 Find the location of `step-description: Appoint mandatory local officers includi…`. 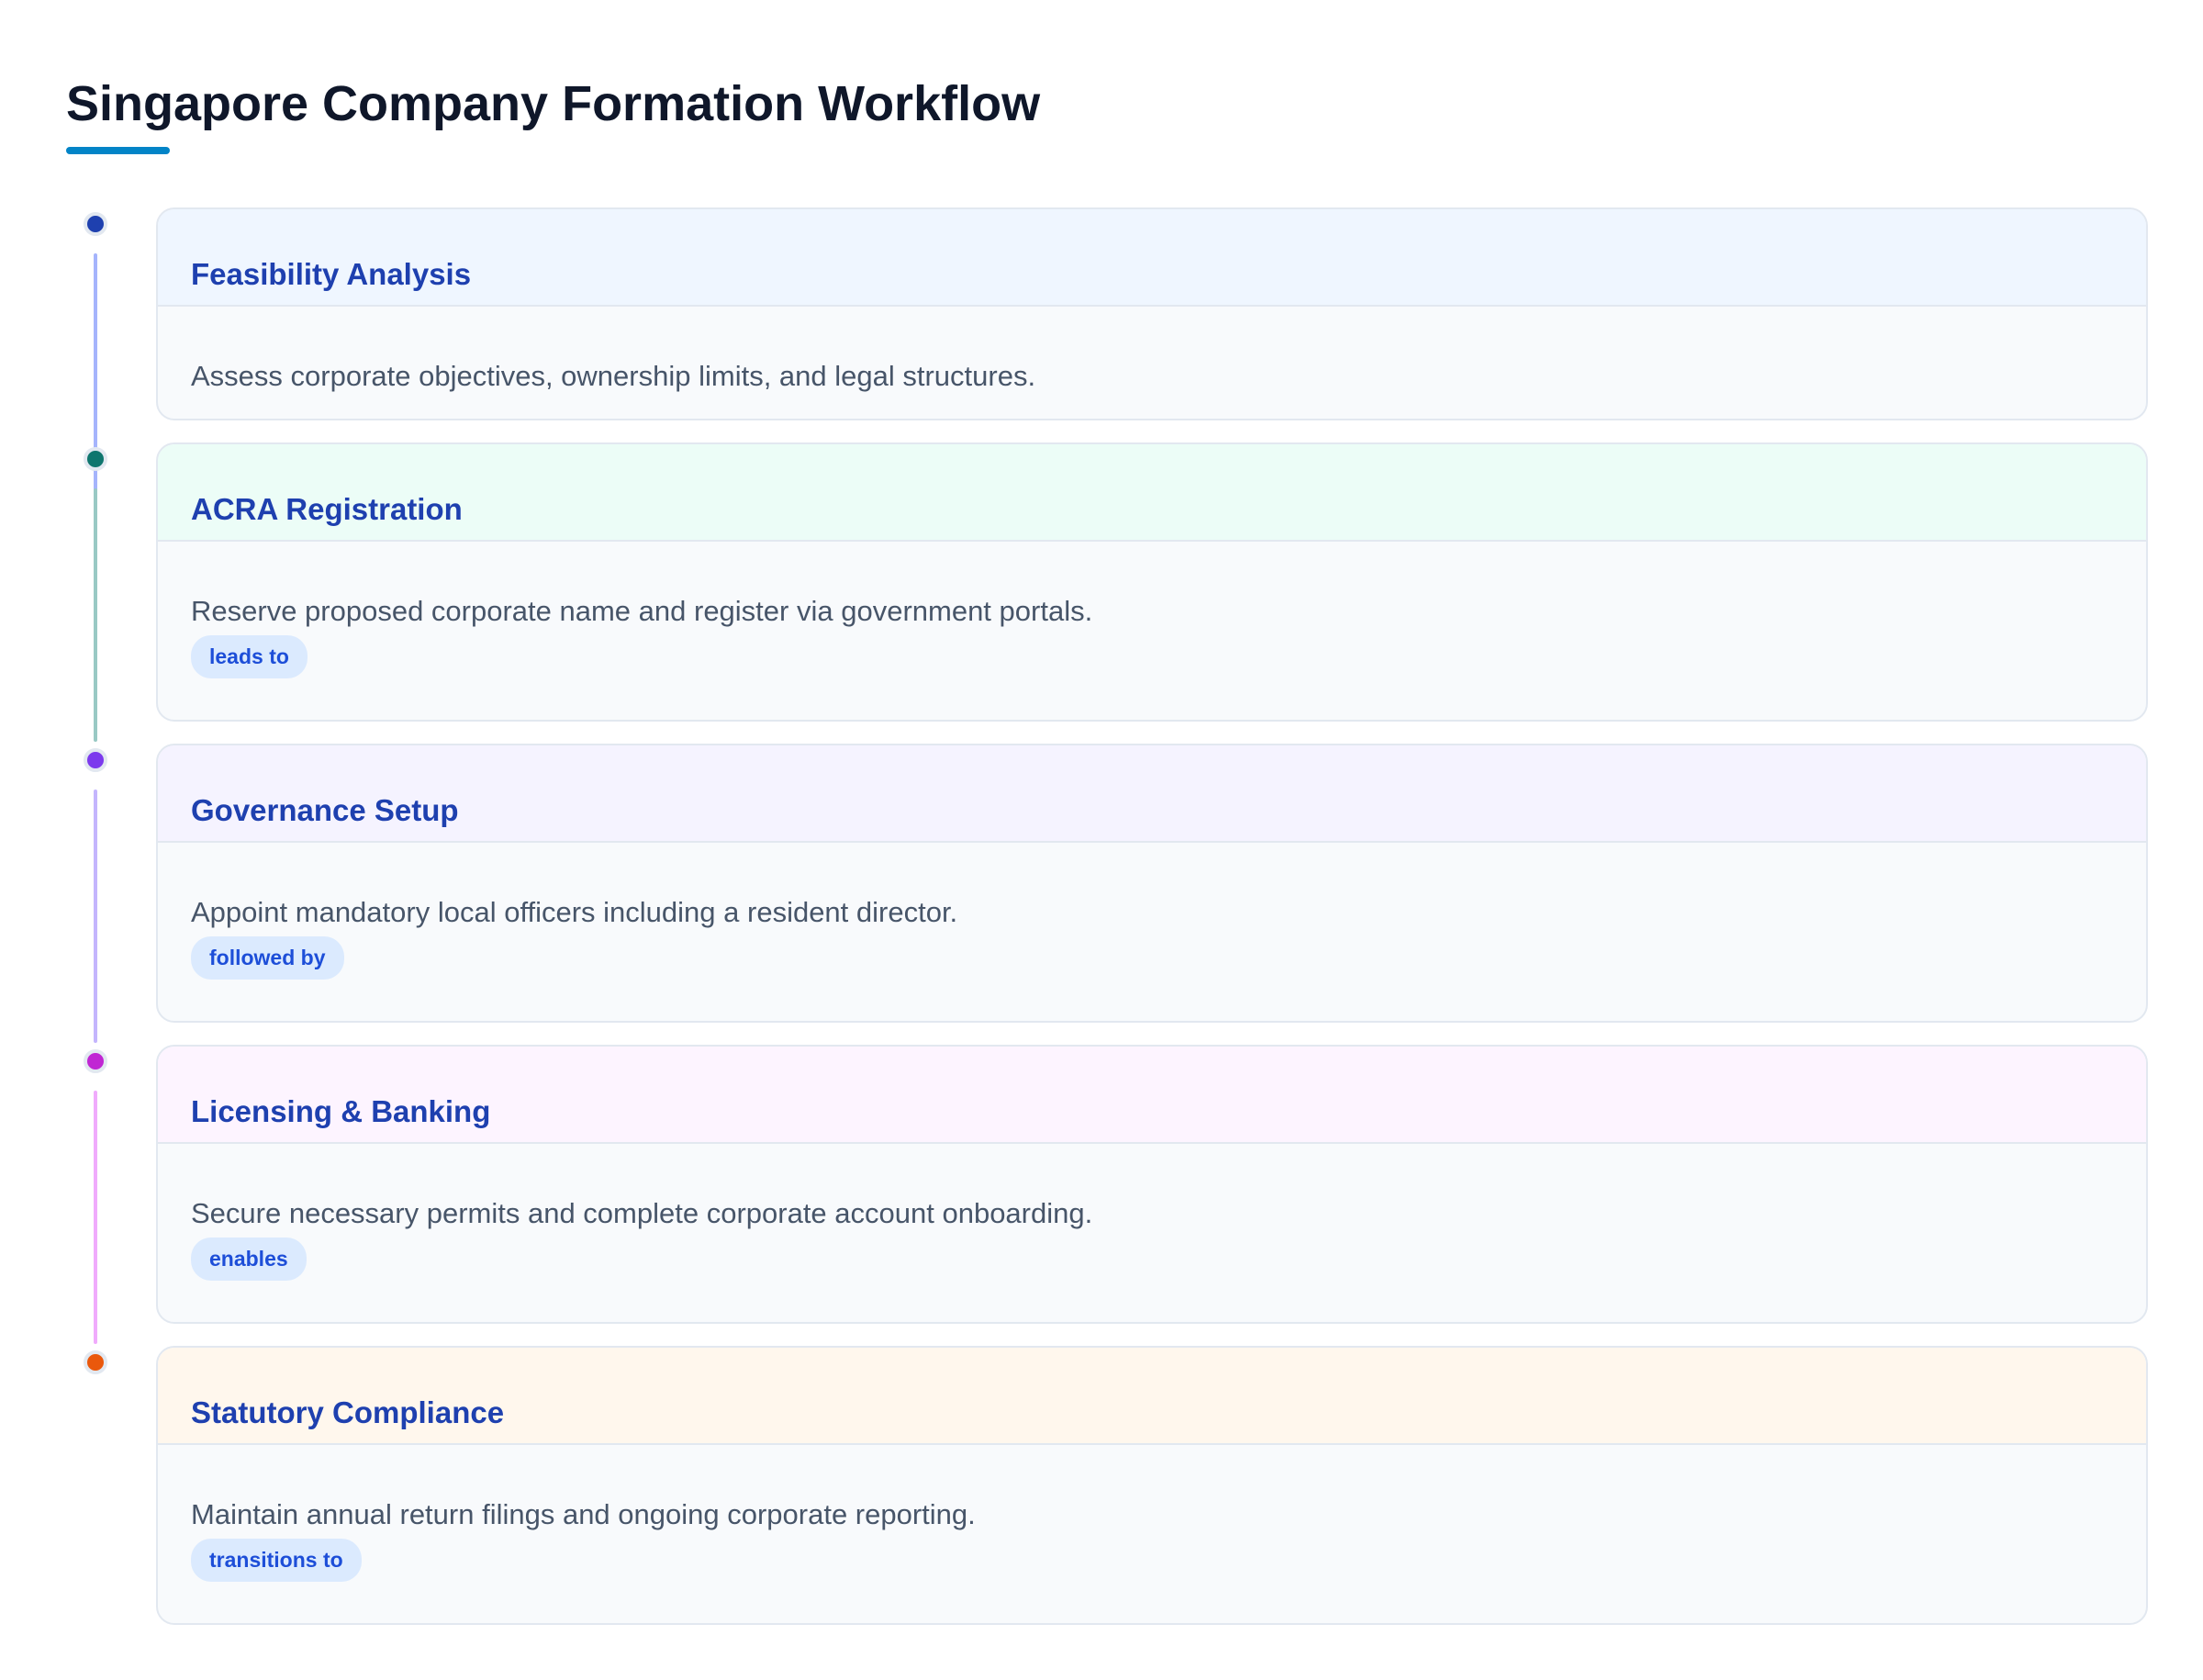

step-description: Appoint mandatory local officers includi… is located at coordinates (575, 912).